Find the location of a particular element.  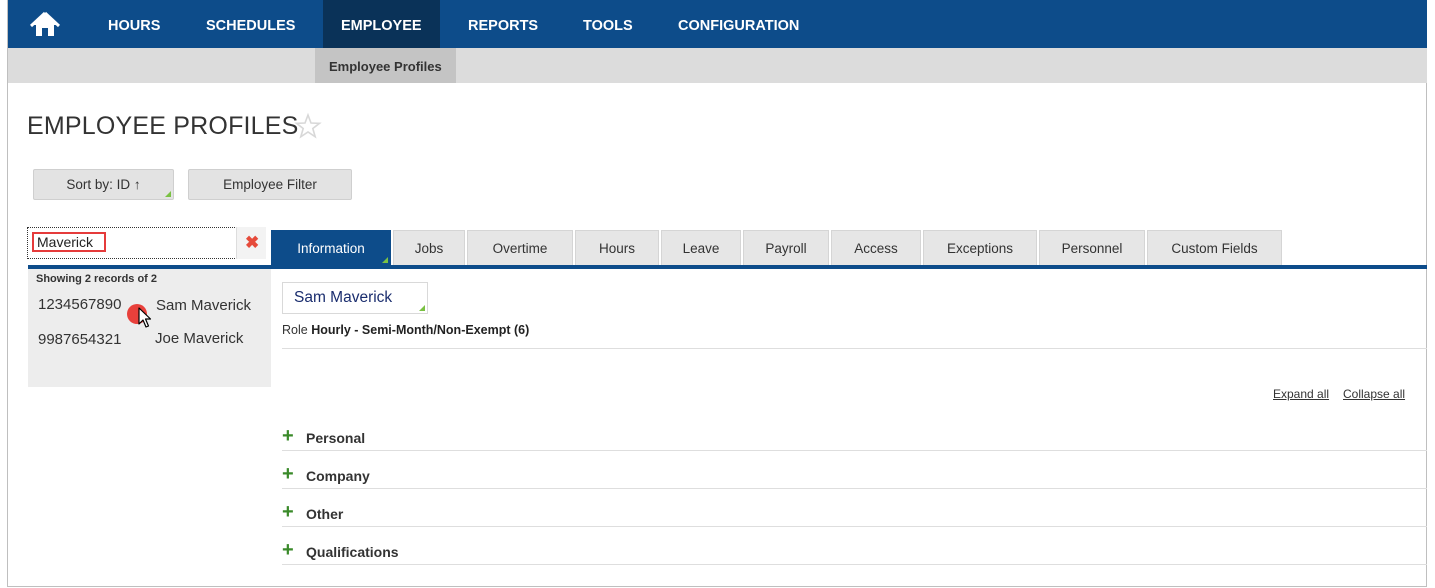

clear-search-button: ✖ is located at coordinates (251, 243).